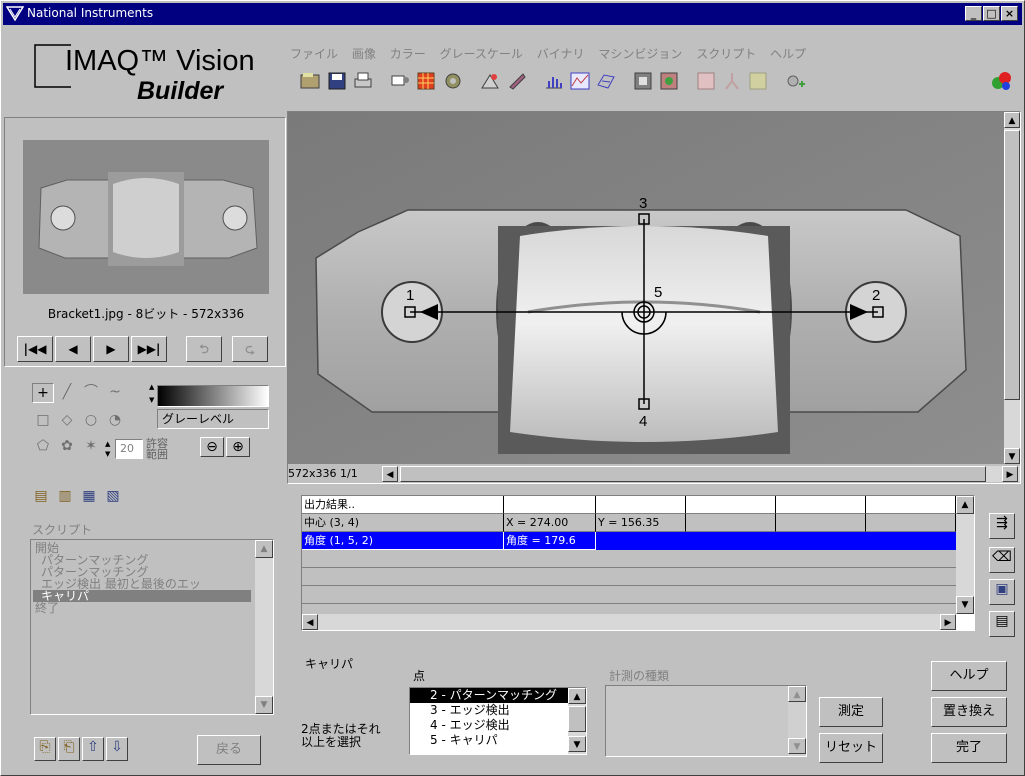 The image size is (1025, 776). What do you see at coordinates (250, 349) in the screenshot?
I see `redo-button: ⮎` at bounding box center [250, 349].